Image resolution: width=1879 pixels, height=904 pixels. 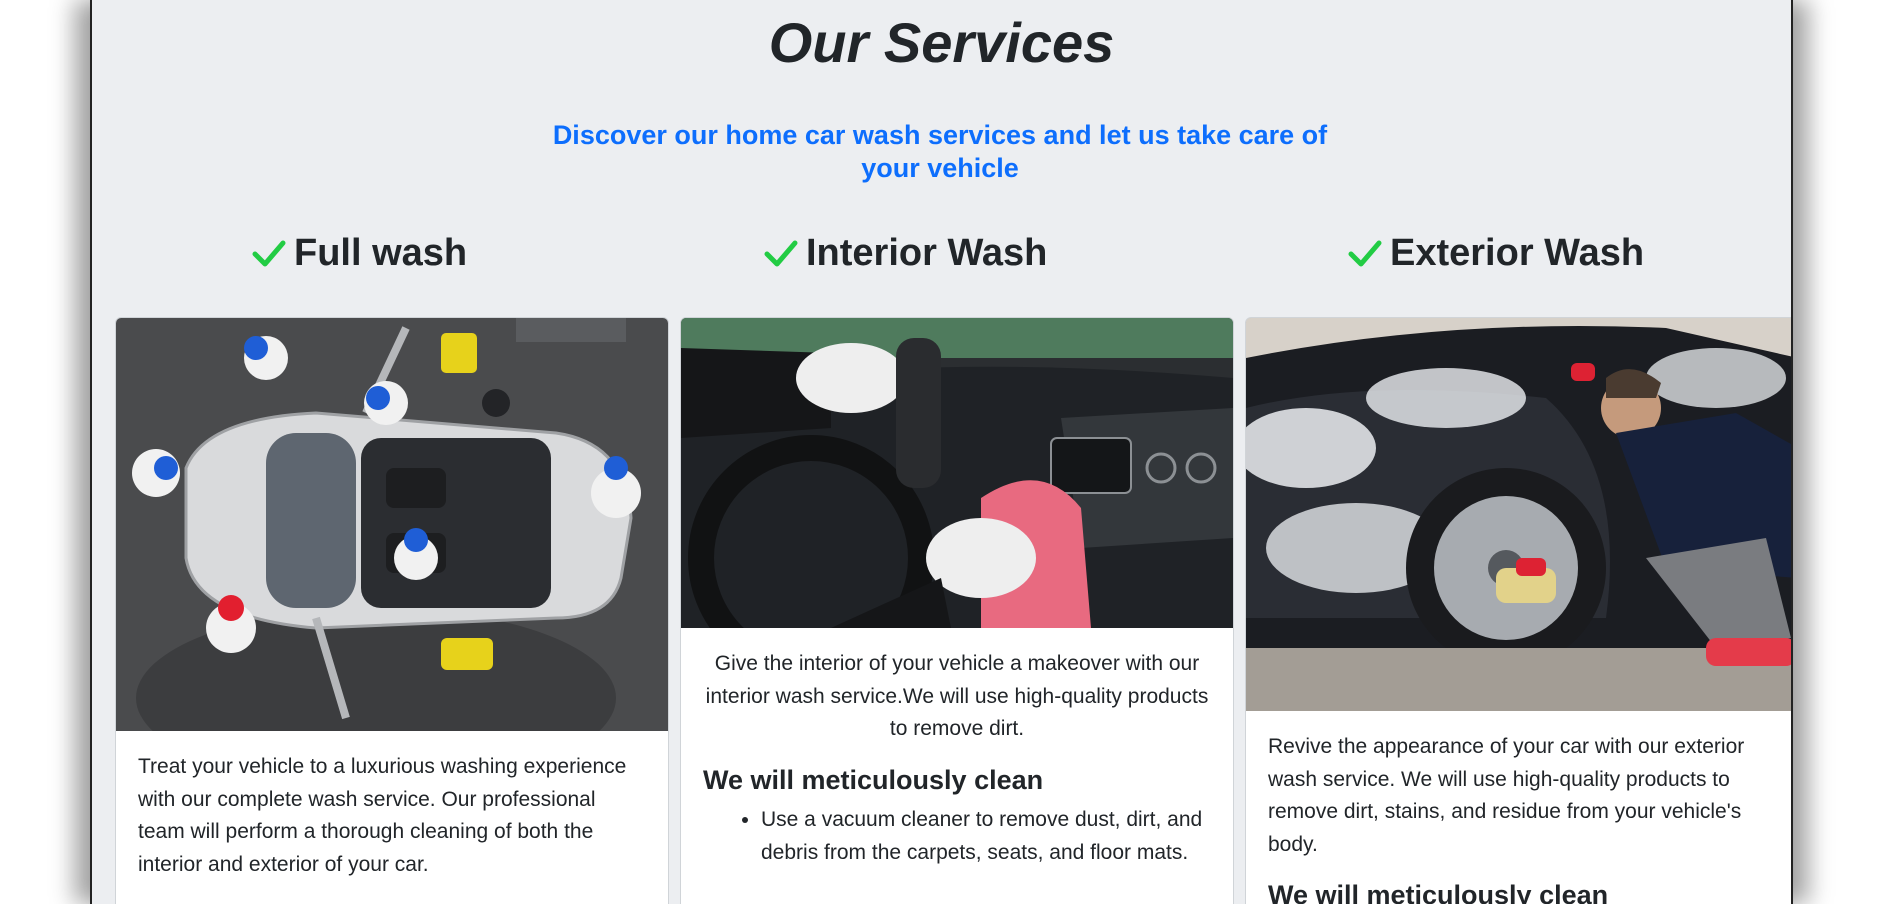 What do you see at coordinates (1518, 514) in the screenshot?
I see `exterior-wash-photo` at bounding box center [1518, 514].